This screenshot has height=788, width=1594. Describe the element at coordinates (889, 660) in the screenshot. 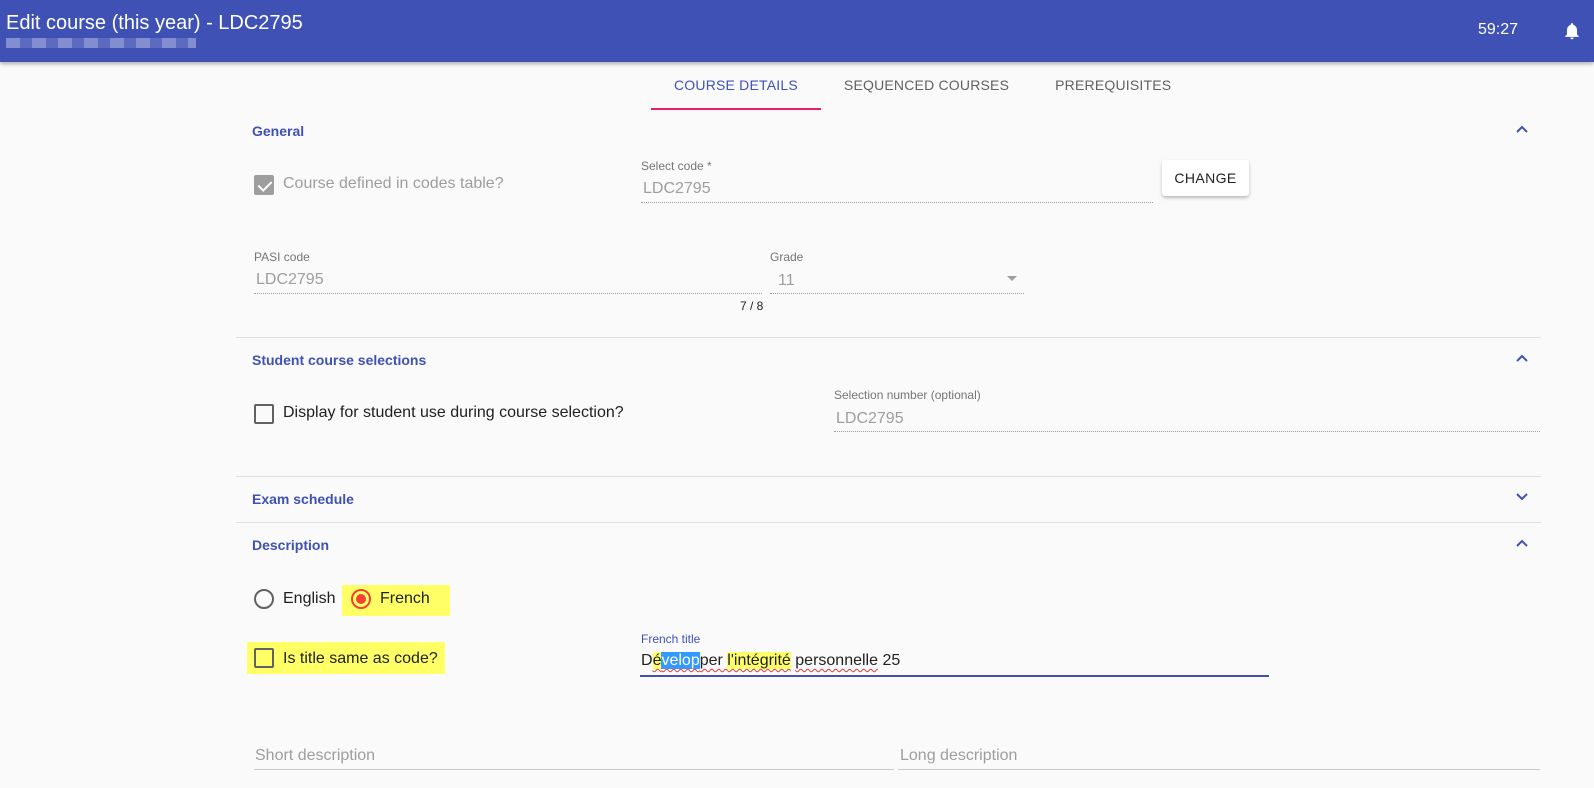

I see `french-title-text: 25` at that location.